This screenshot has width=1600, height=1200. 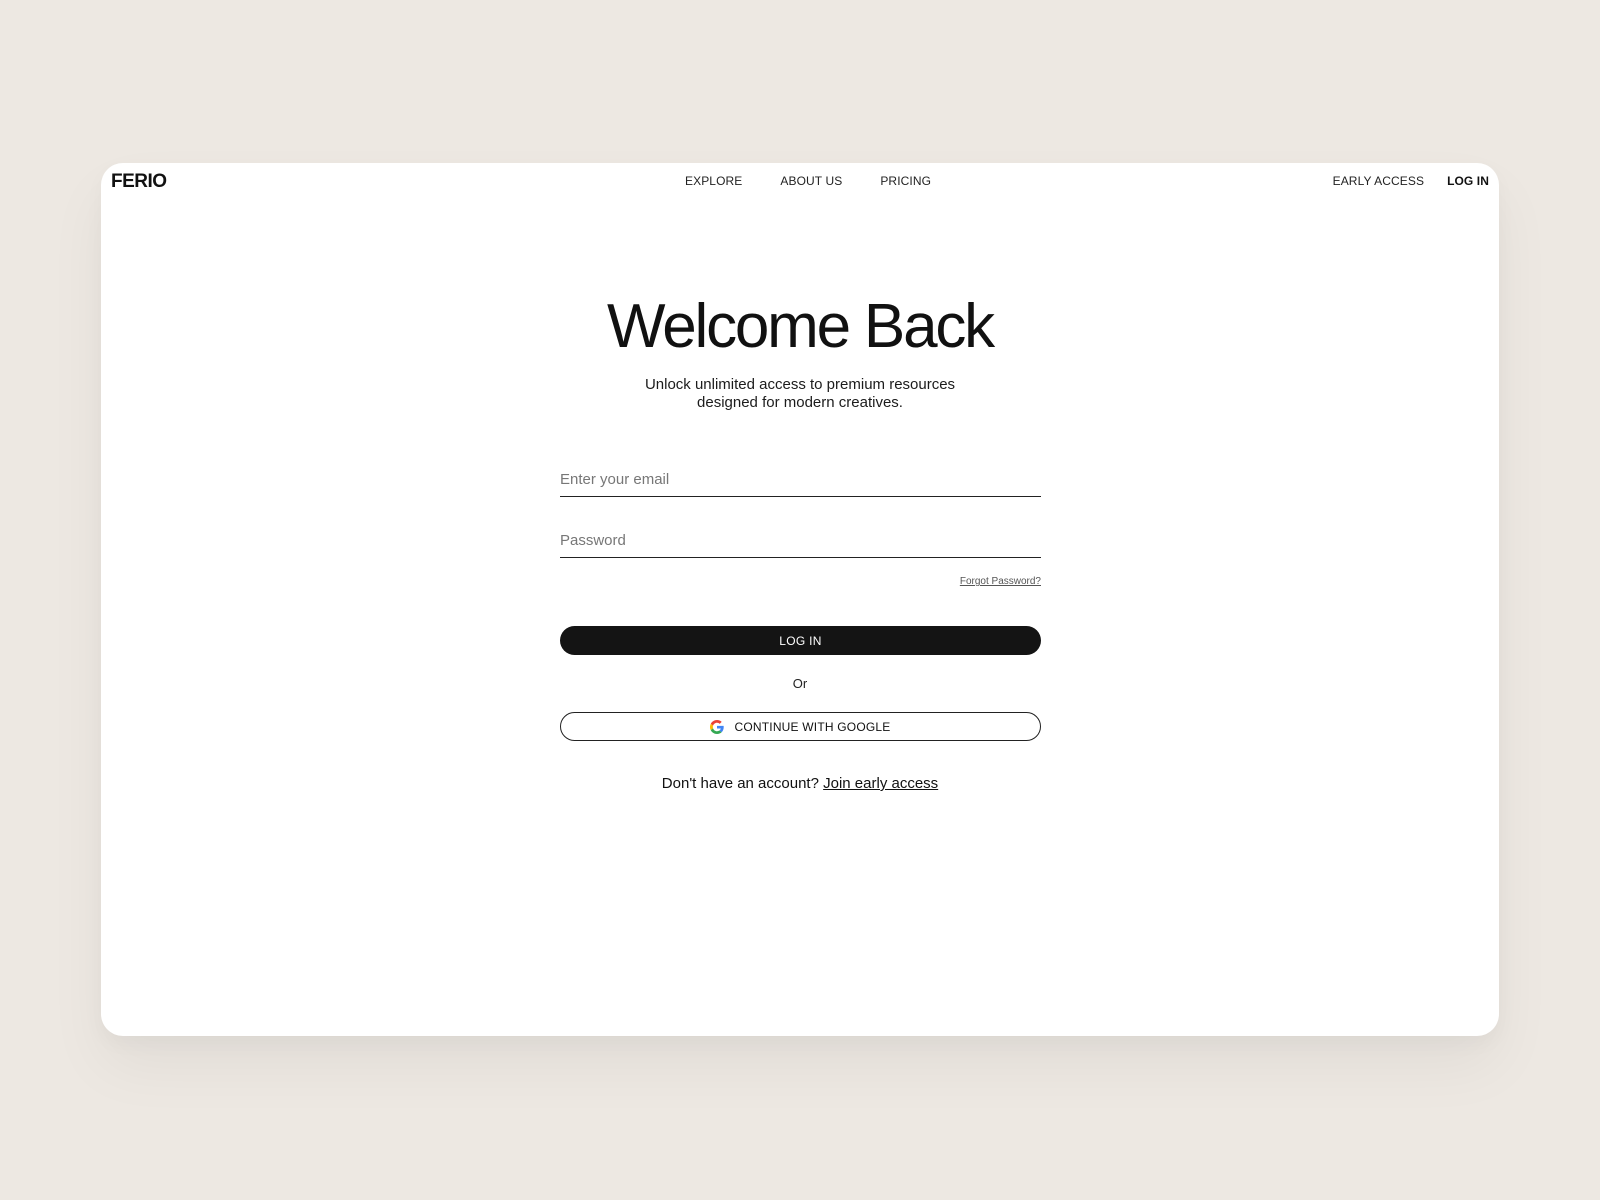 I want to click on email-input, so click(x=800, y=479).